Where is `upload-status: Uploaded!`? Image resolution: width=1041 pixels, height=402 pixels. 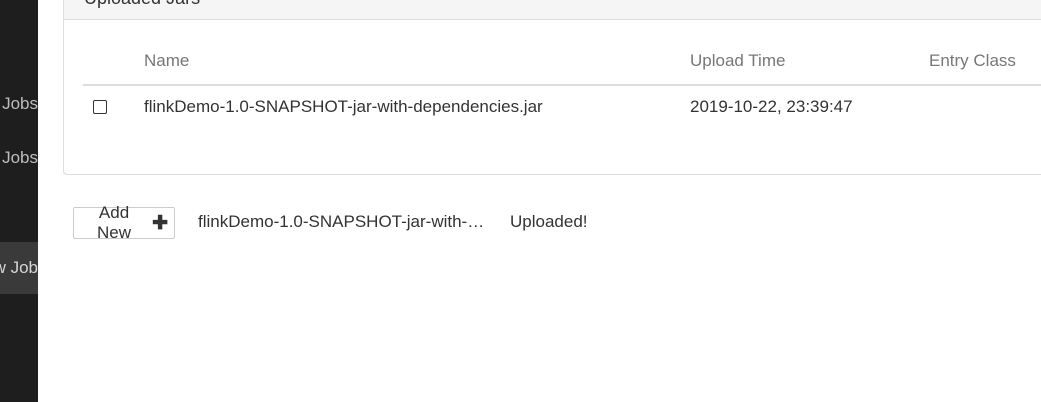 upload-status: Uploaded! is located at coordinates (549, 221).